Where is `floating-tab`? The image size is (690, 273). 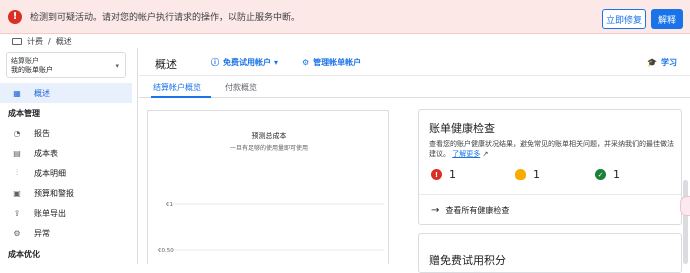
floating-tab is located at coordinates (685, 206).